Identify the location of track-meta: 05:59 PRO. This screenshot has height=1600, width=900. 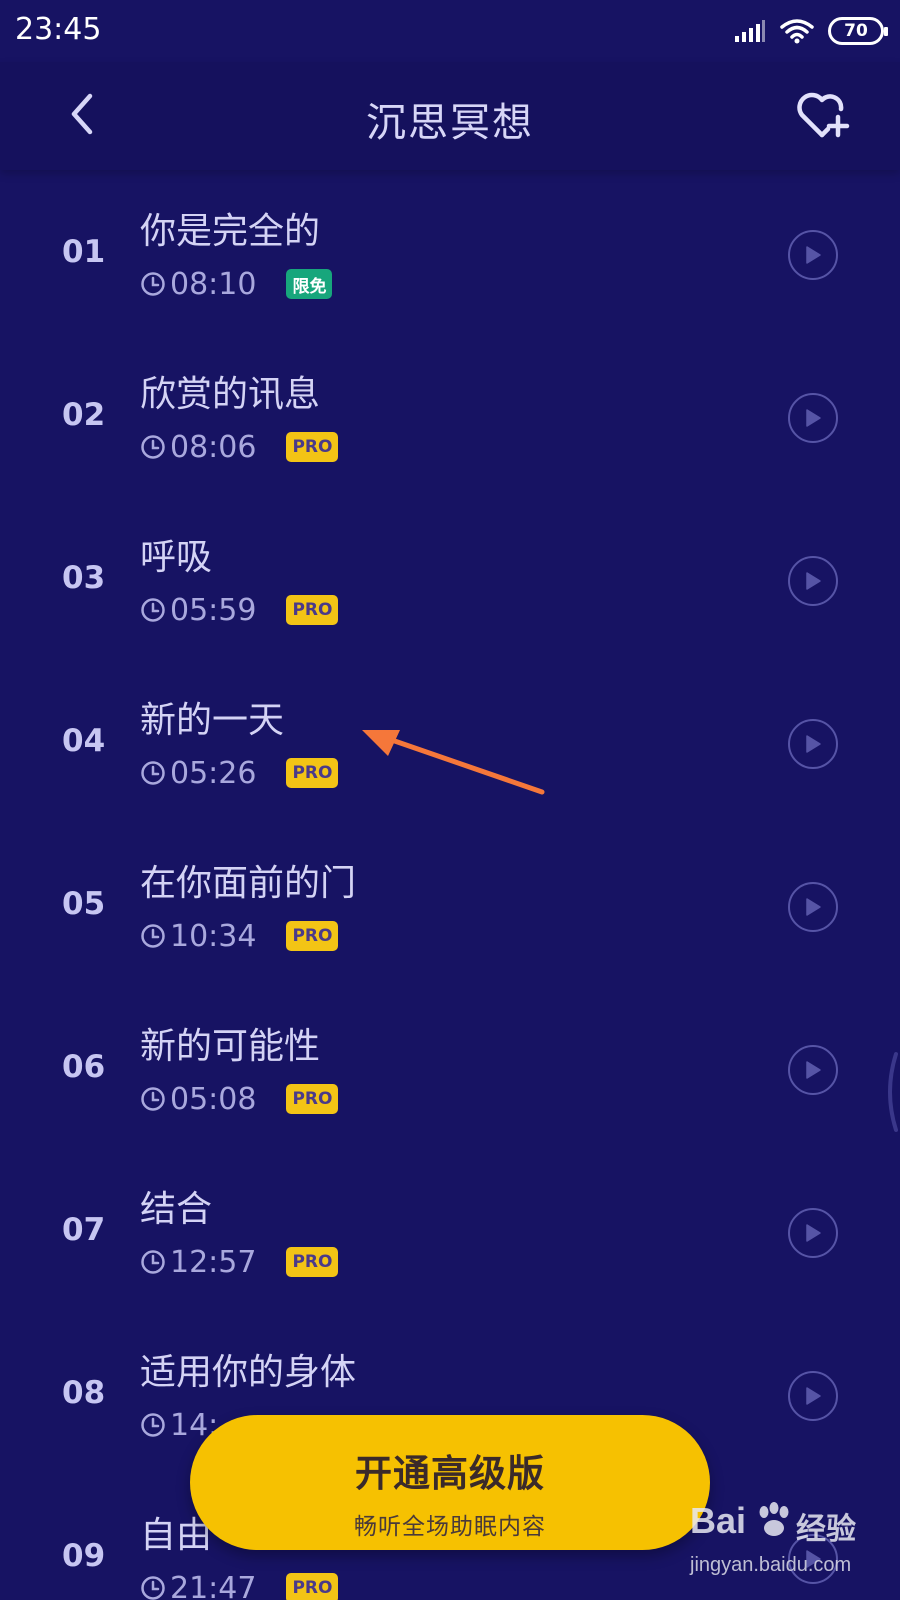
(239, 610).